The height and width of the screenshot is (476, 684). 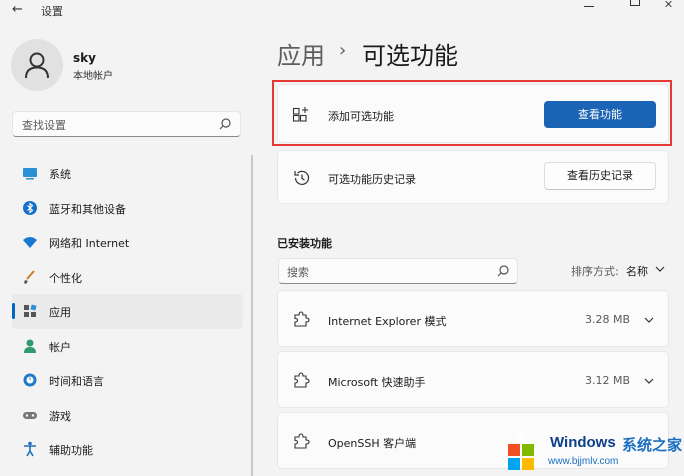 I want to click on view-history-button: 查看历史记录, so click(x=600, y=176).